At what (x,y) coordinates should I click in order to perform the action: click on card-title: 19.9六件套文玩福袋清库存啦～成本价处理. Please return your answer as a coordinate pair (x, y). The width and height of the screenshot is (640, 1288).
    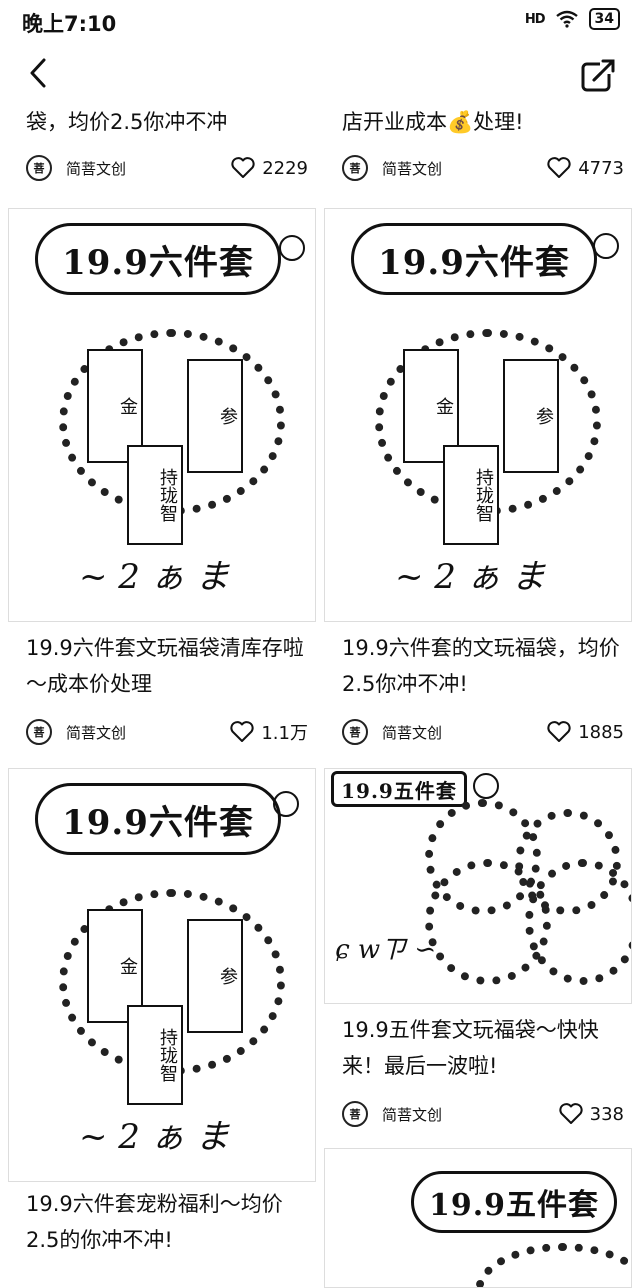
    Looking at the image, I should click on (165, 666).